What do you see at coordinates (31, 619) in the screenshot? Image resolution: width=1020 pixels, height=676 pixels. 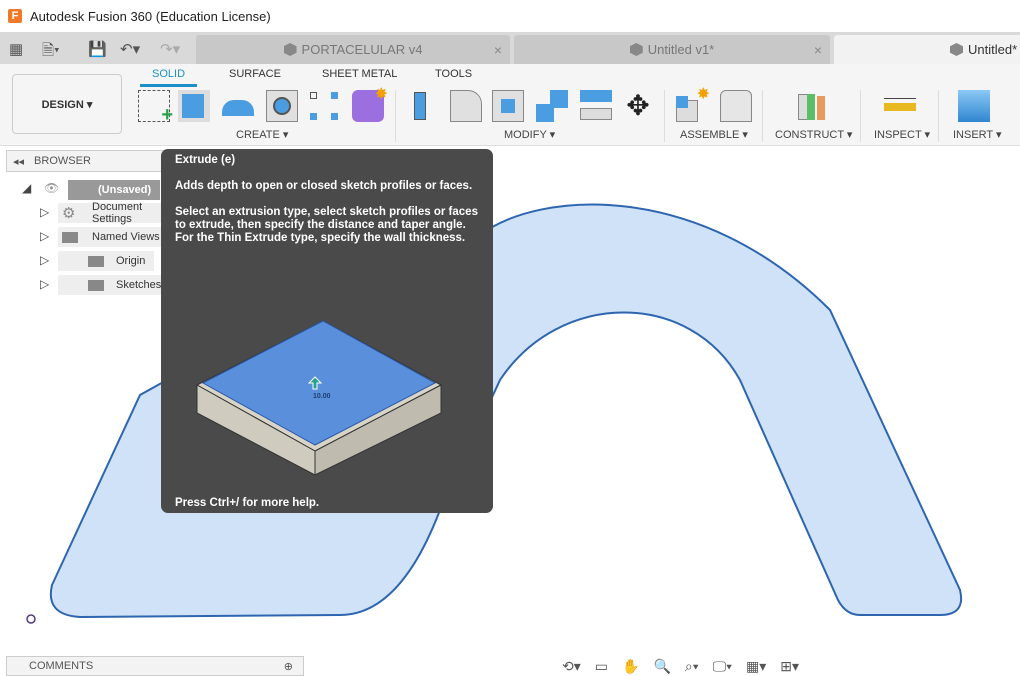 I see `origin-point` at bounding box center [31, 619].